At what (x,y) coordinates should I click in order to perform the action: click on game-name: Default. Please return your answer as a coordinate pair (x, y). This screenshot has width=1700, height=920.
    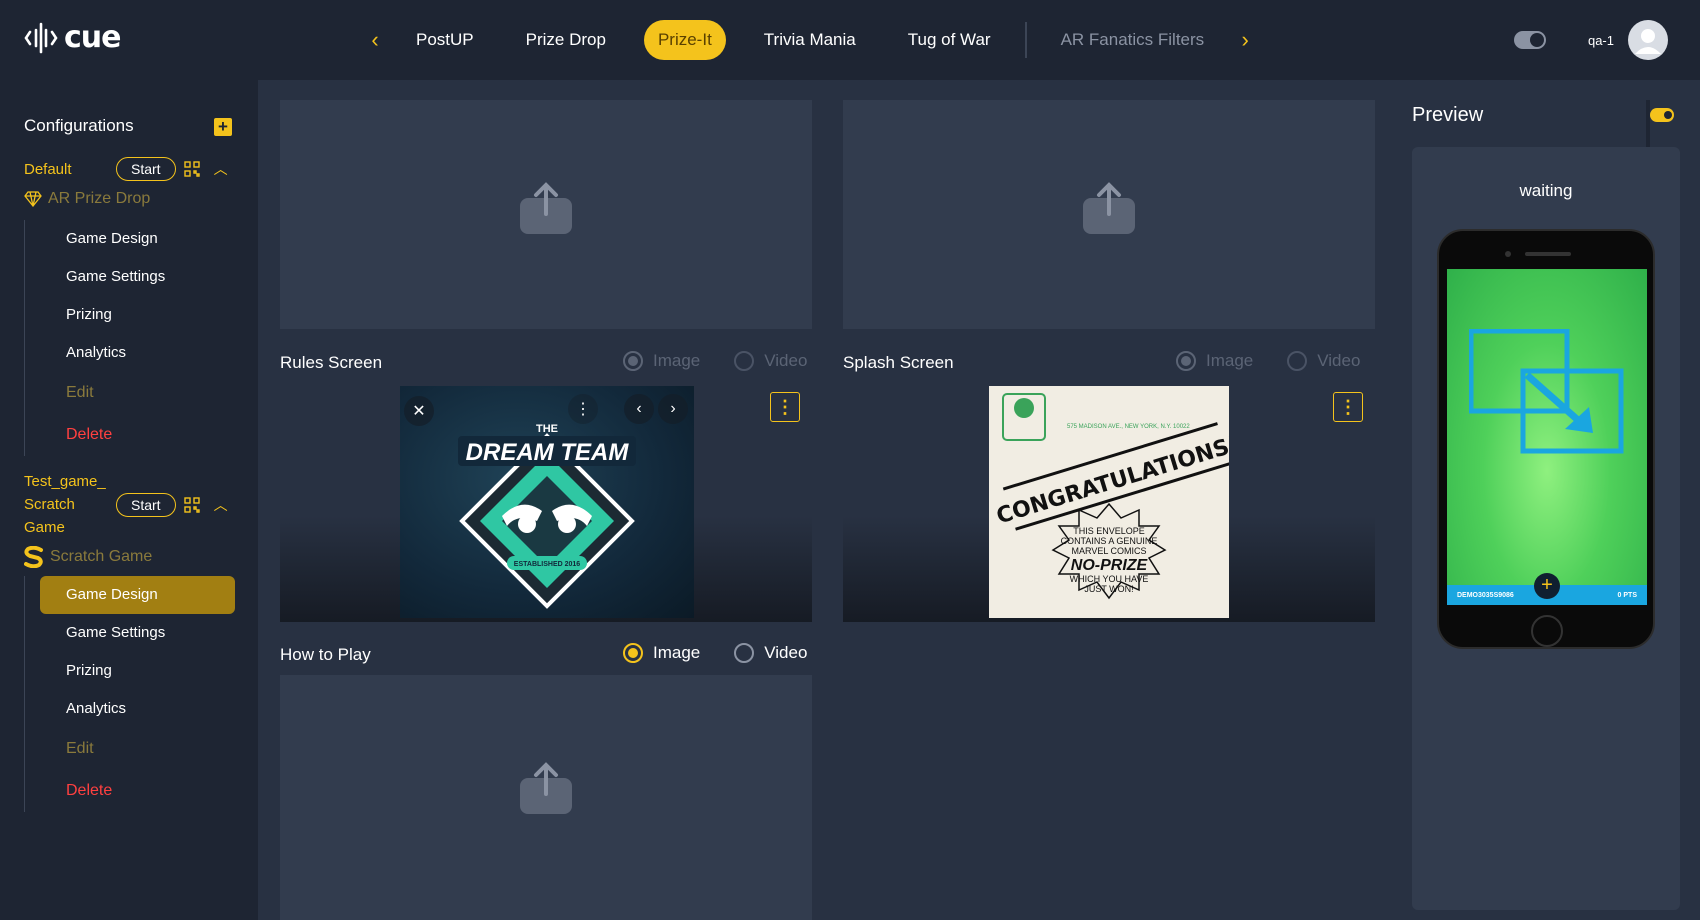
    Looking at the image, I should click on (48, 169).